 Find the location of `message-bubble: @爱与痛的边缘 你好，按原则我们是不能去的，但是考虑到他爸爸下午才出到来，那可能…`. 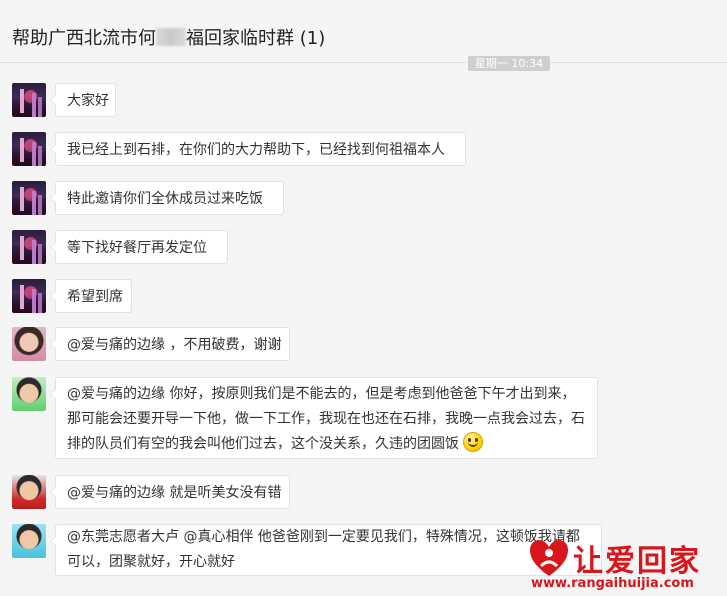

message-bubble: @爱与痛的边缘 你好，按原则我们是不能去的，但是考虑到他爸爸下午才出到来，那可能… is located at coordinates (324, 418).